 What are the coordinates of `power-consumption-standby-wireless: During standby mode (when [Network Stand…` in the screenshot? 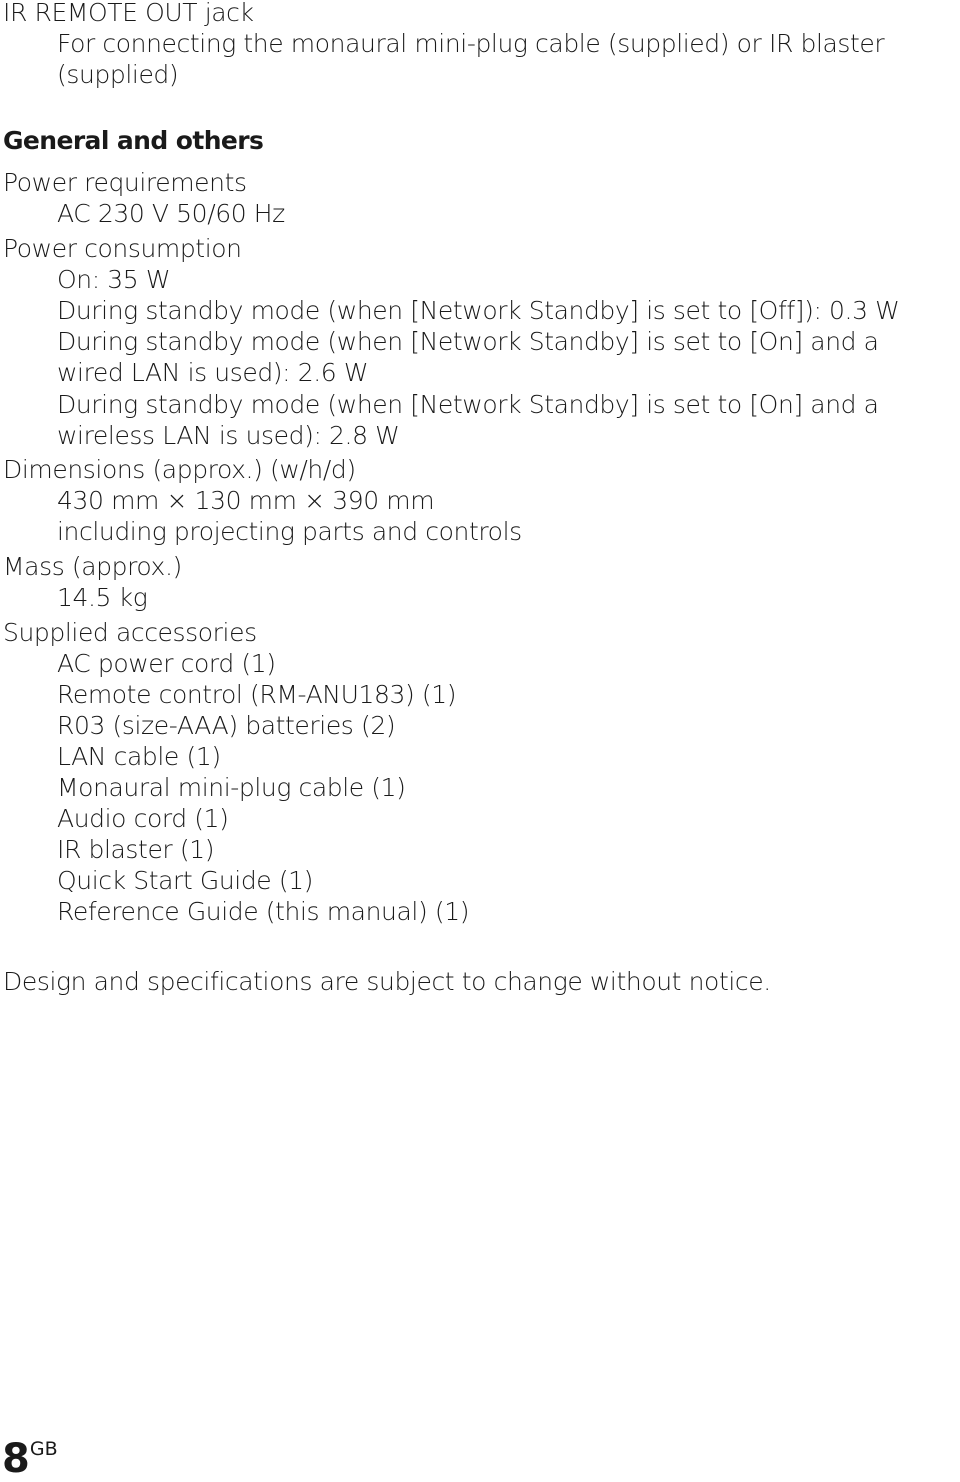 It's located at (468, 404).